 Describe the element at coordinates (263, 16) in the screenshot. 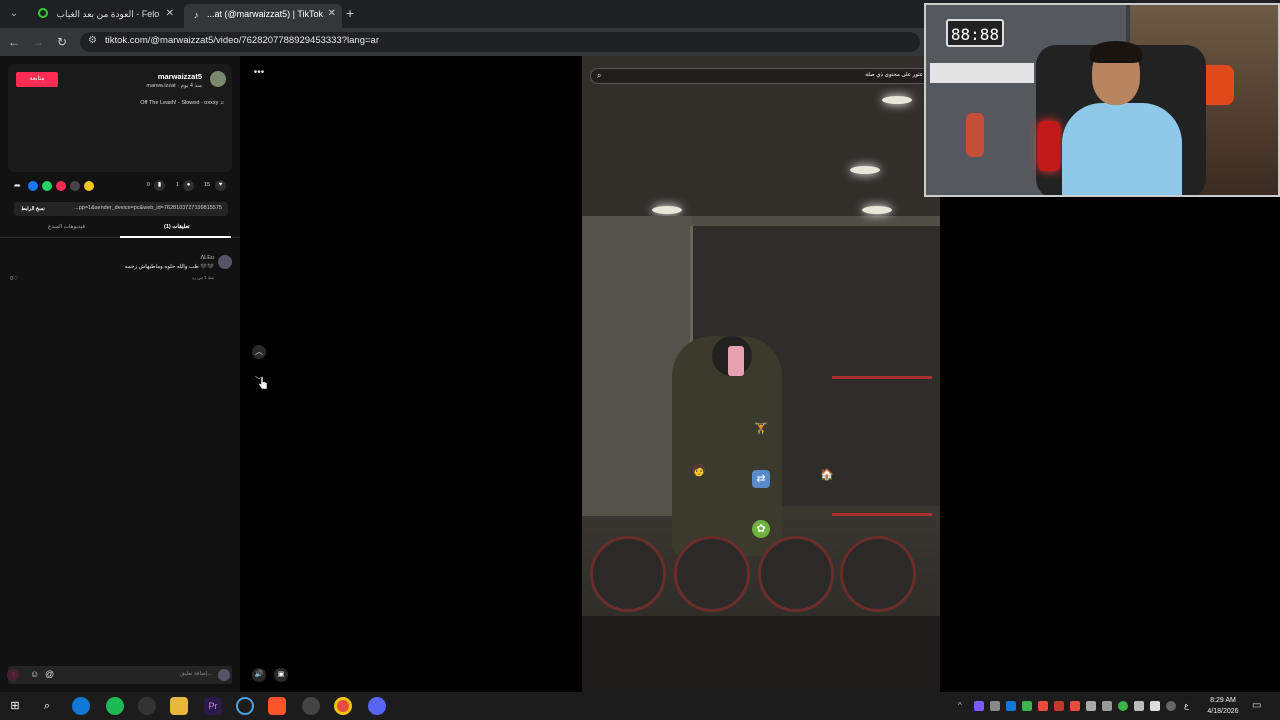

I see `tab-tiktok: ♪ ...at (@marwaizzat5) | TikTok ✕` at that location.